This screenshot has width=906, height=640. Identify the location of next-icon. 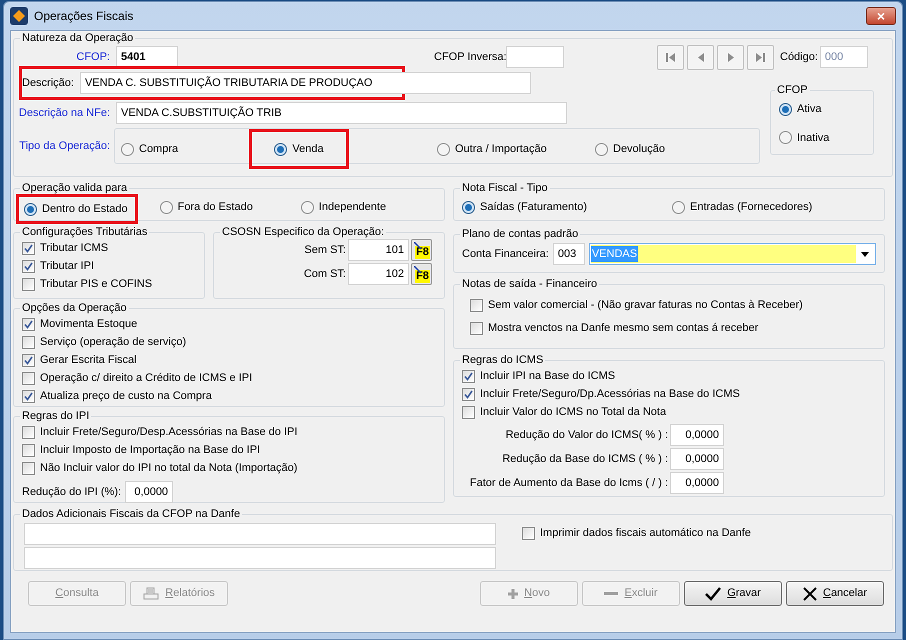
(730, 57).